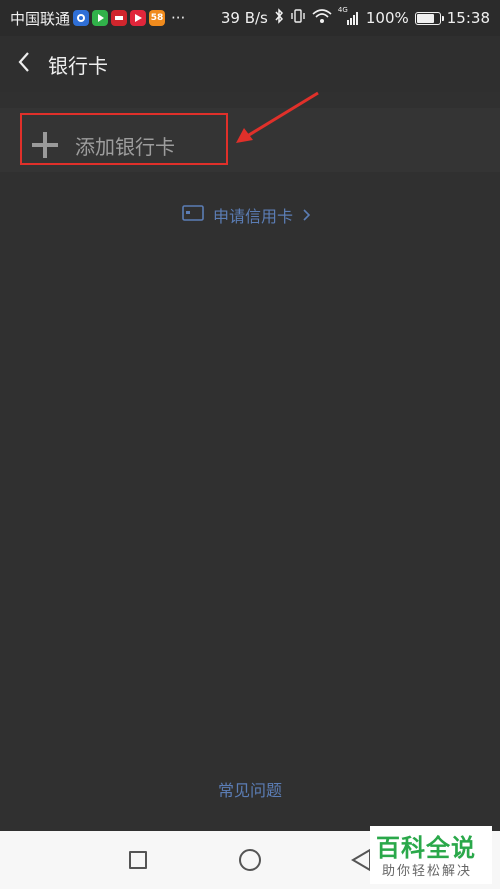 This screenshot has width=500, height=889. Describe the element at coordinates (119, 18) in the screenshot. I see `red-app-icon` at that location.